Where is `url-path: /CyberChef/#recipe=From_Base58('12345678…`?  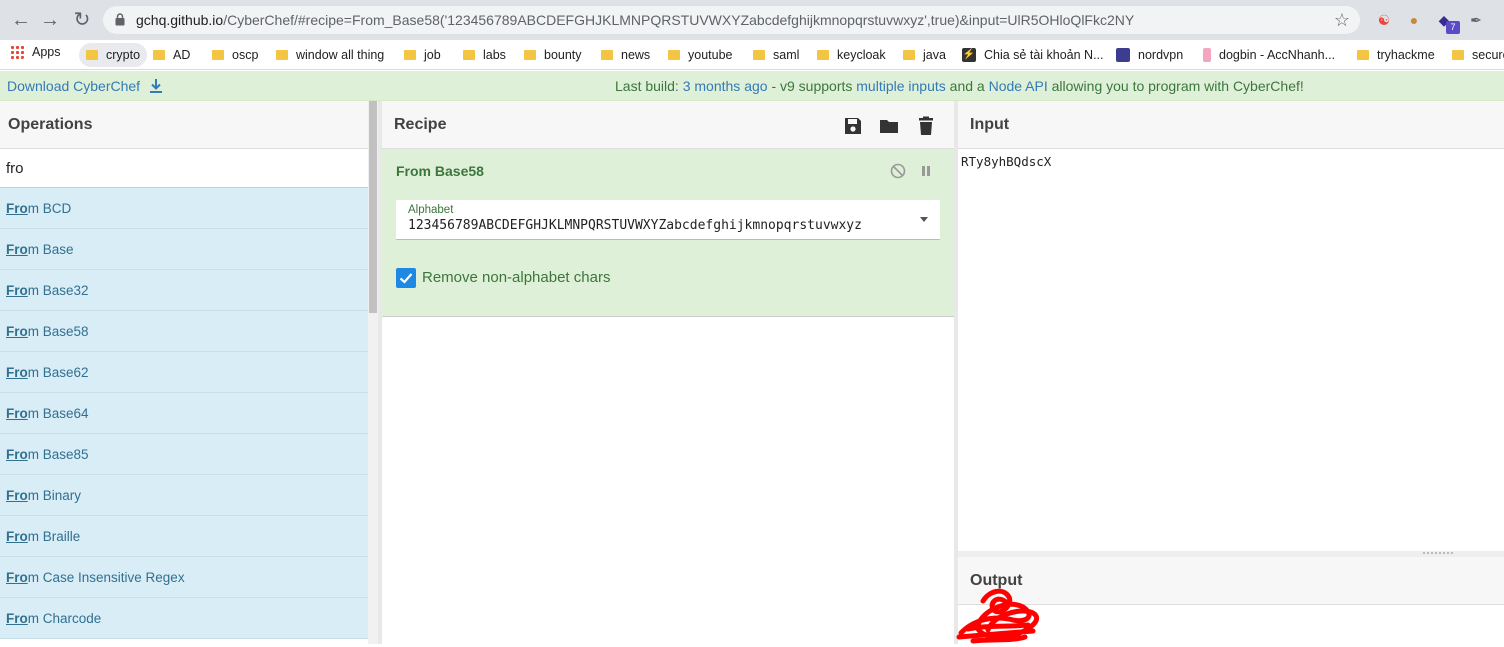 url-path: /CyberChef/#recipe=From_Base58('12345678… is located at coordinates (679, 20).